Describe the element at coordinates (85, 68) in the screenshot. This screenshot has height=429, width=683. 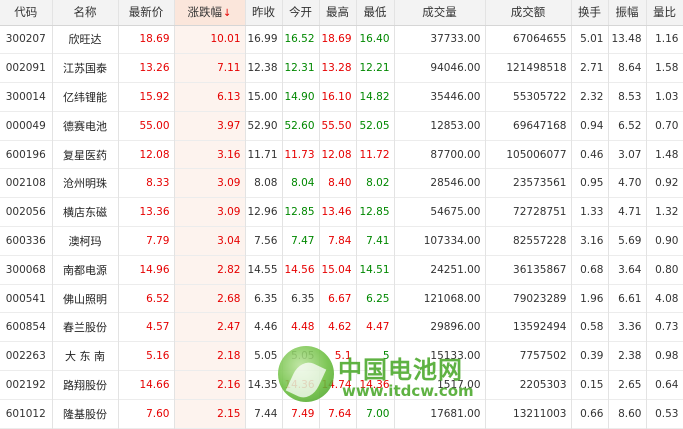
I see `cell-name: 江苏国泰` at that location.